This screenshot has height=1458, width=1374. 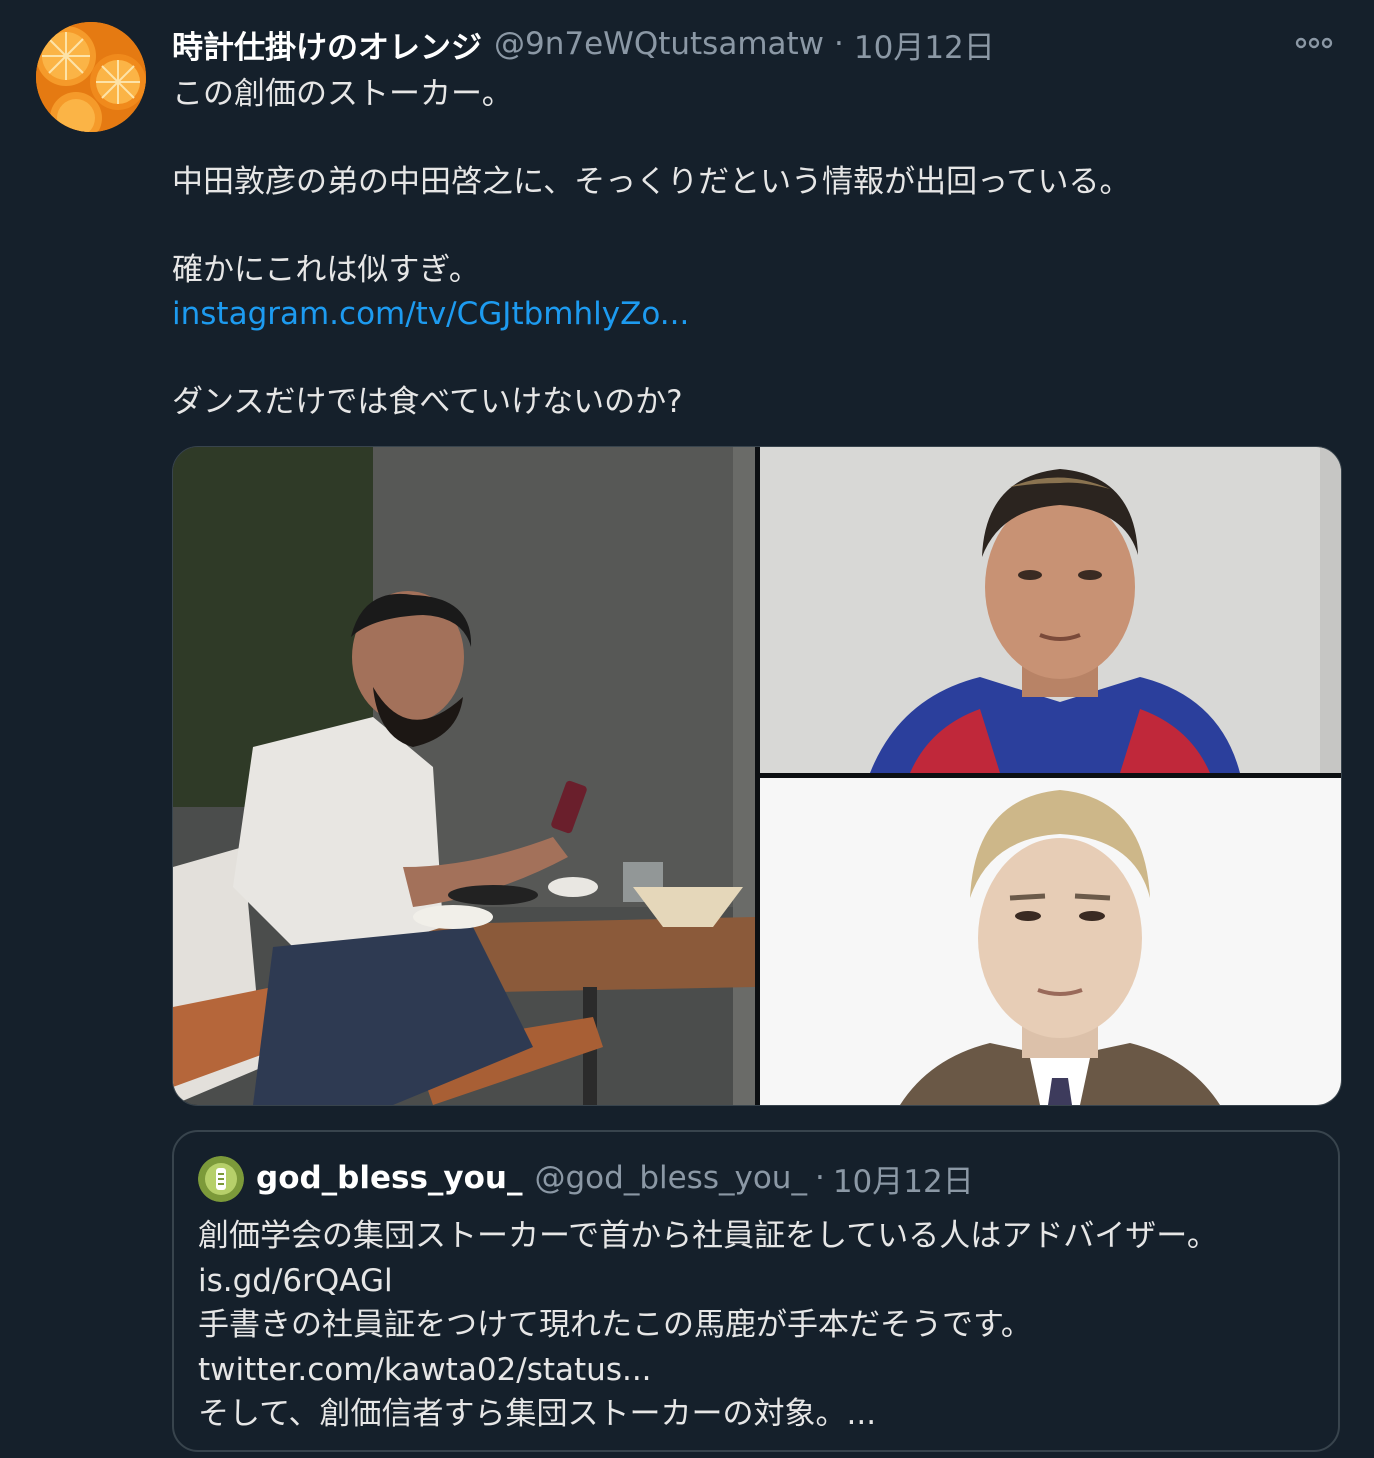 I want to click on quote-date: 10月12日, so click(x=903, y=1181).